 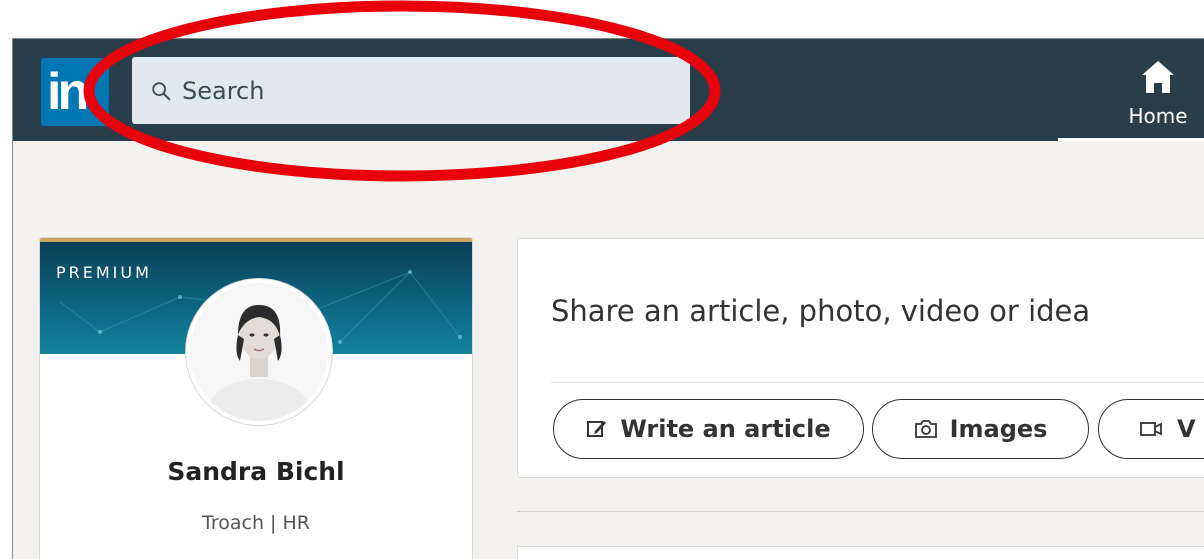 I want to click on feed-divider, so click(x=860, y=511).